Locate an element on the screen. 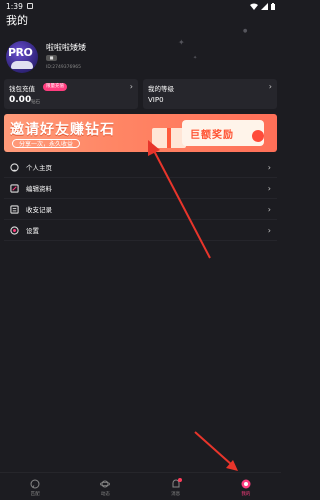  level-value: VIP0 is located at coordinates (156, 100).